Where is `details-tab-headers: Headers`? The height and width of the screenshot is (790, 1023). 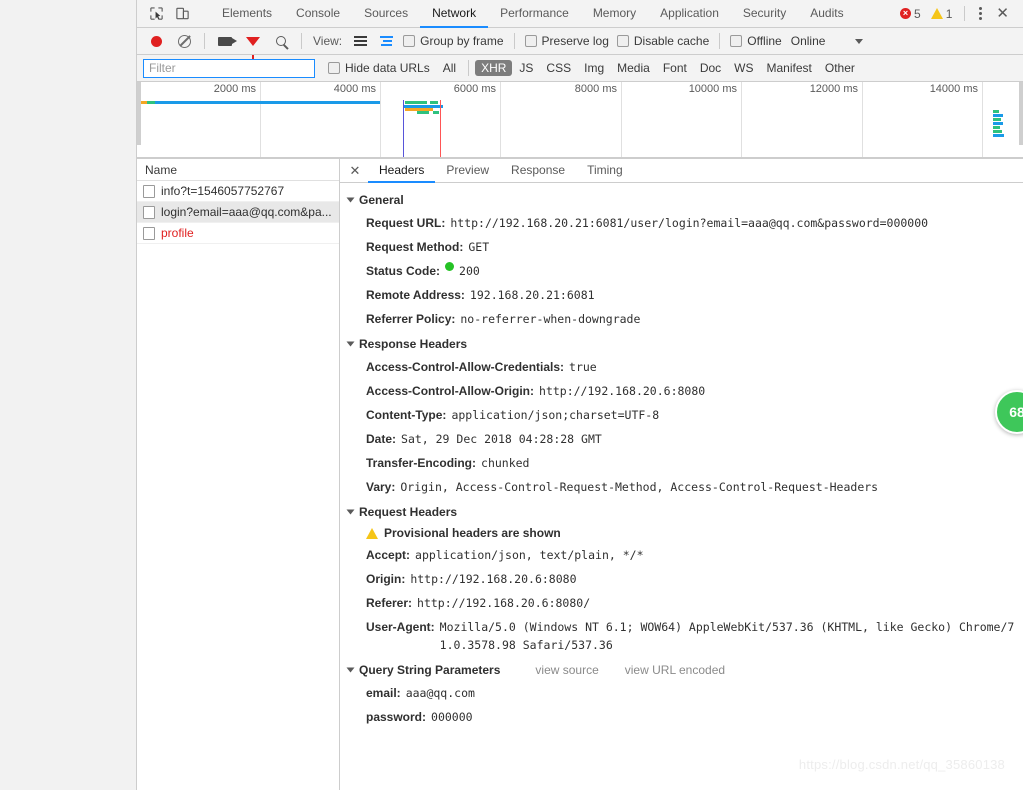
details-tab-headers: Headers is located at coordinates (402, 171).